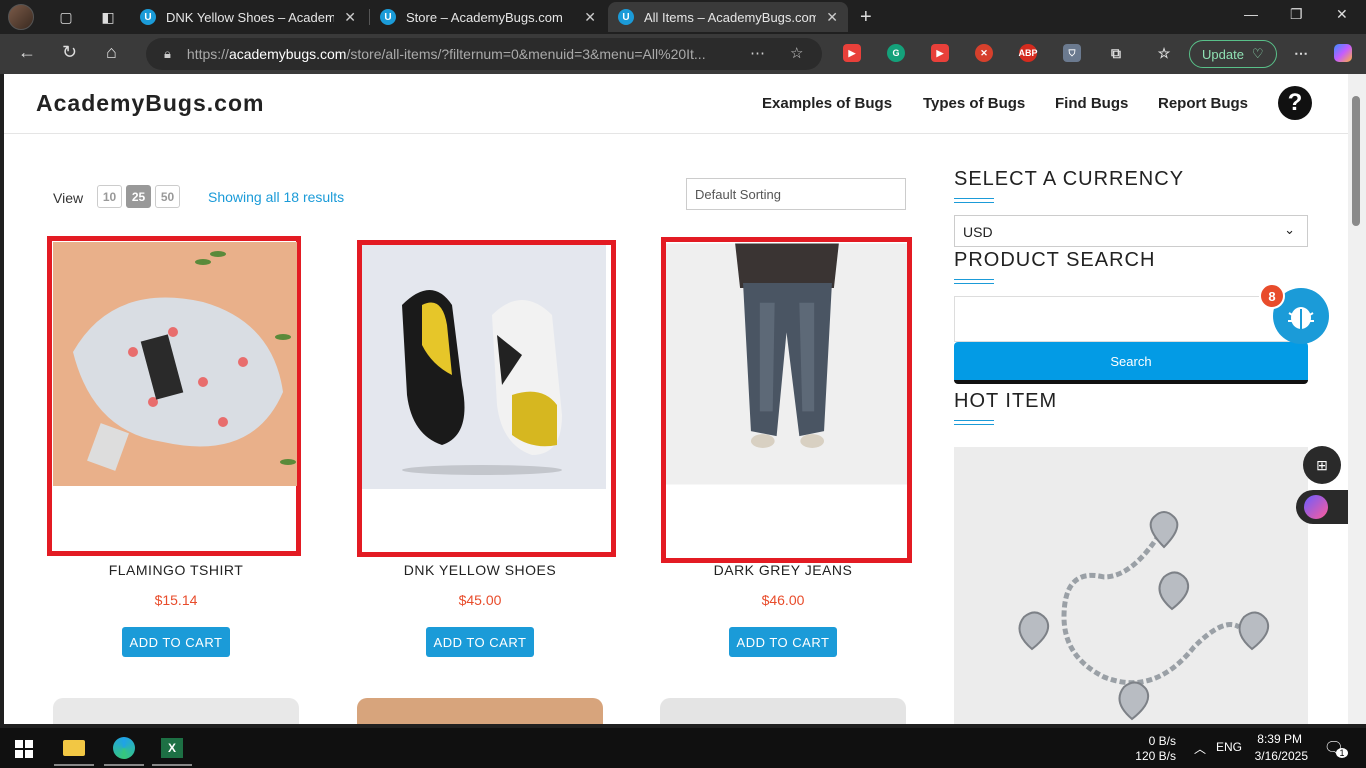  What do you see at coordinates (1296, 14) in the screenshot?
I see `restore-icon: ❐` at bounding box center [1296, 14].